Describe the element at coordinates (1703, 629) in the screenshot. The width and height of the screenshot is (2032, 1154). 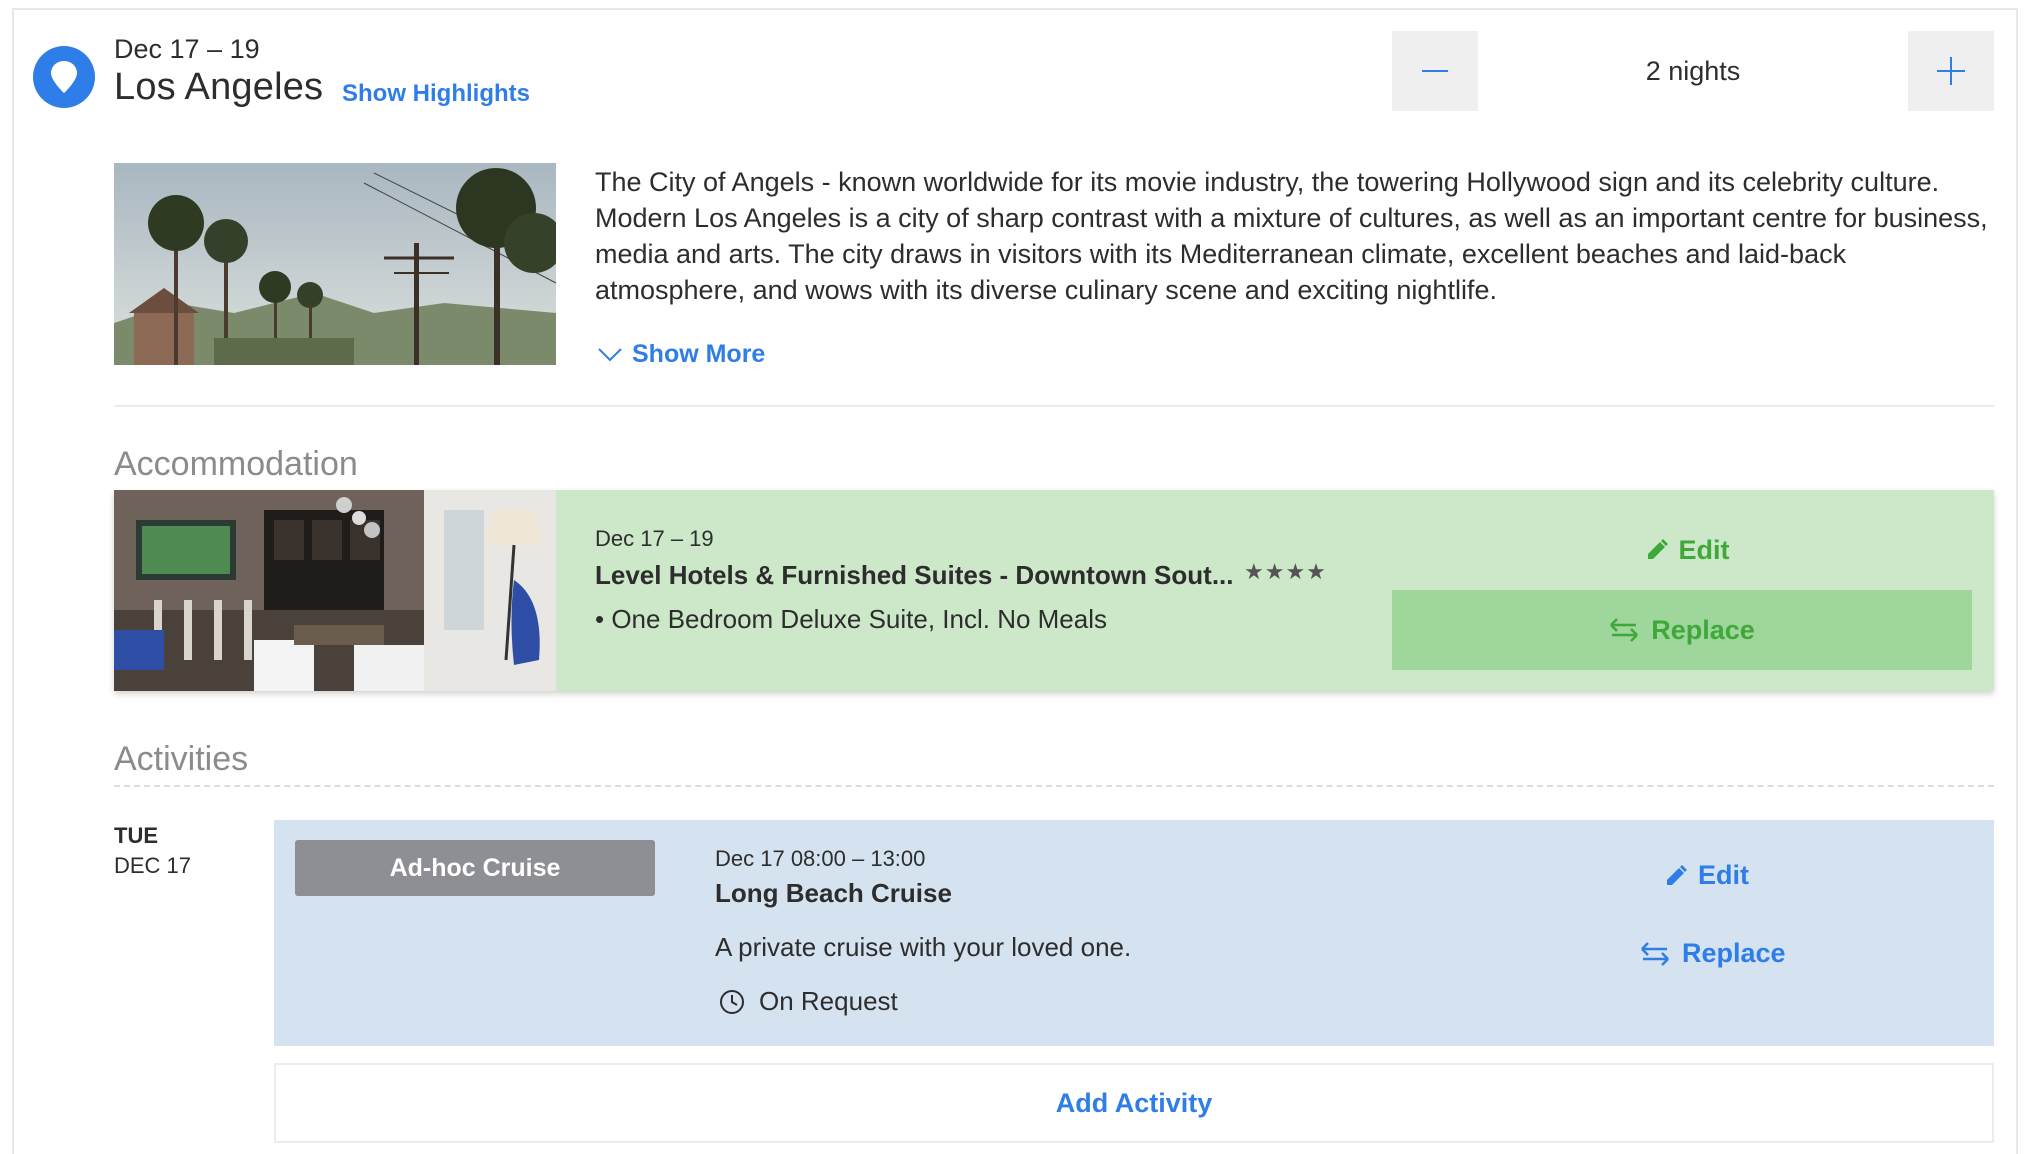
I see `accommodation-replace-label: Replace` at that location.